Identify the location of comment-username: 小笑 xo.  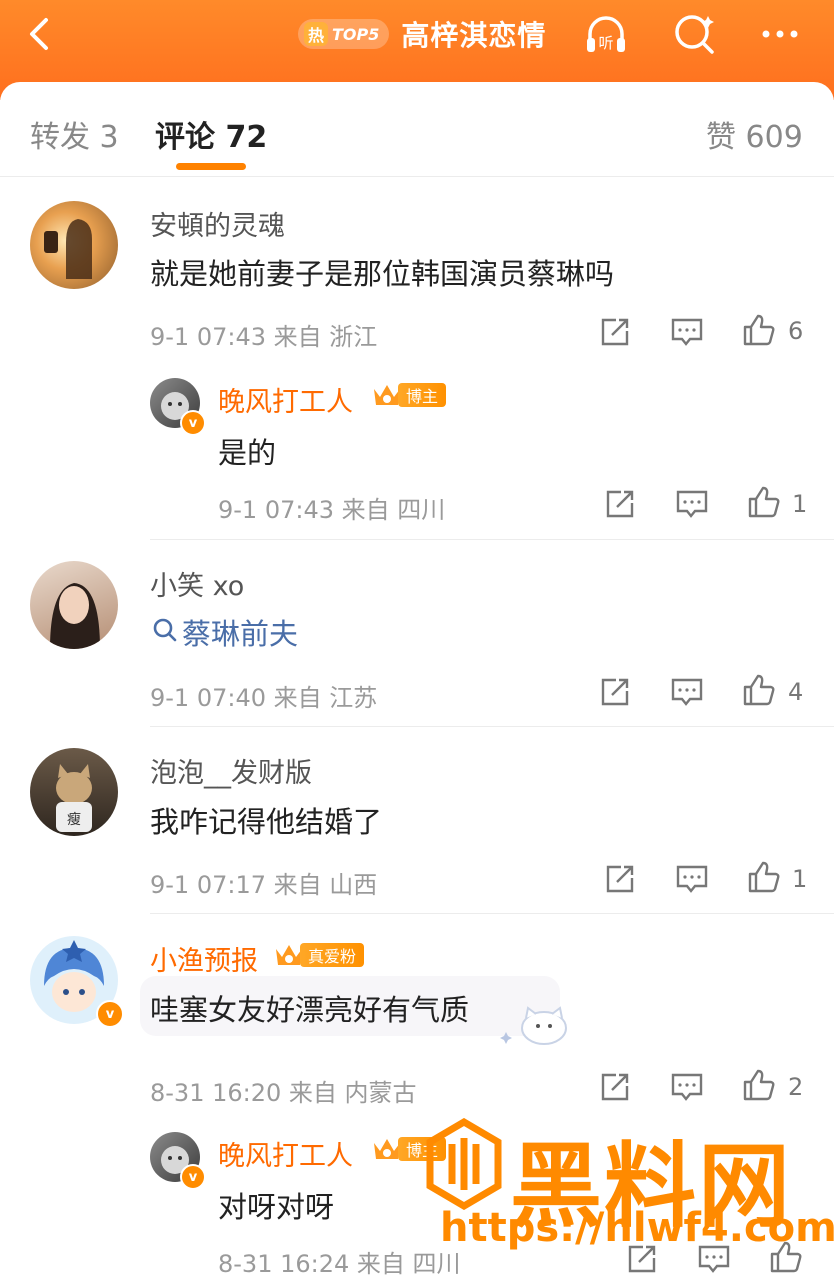
(197, 583).